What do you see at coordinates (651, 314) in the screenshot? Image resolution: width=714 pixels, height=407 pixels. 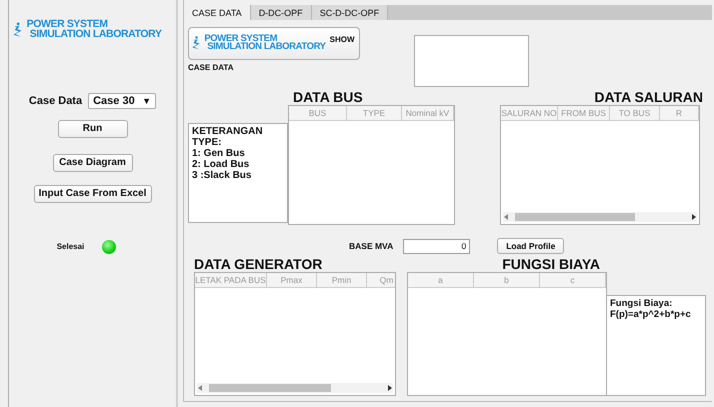 I see `formula-text: F(p)=a*p^2+b*p+c` at bounding box center [651, 314].